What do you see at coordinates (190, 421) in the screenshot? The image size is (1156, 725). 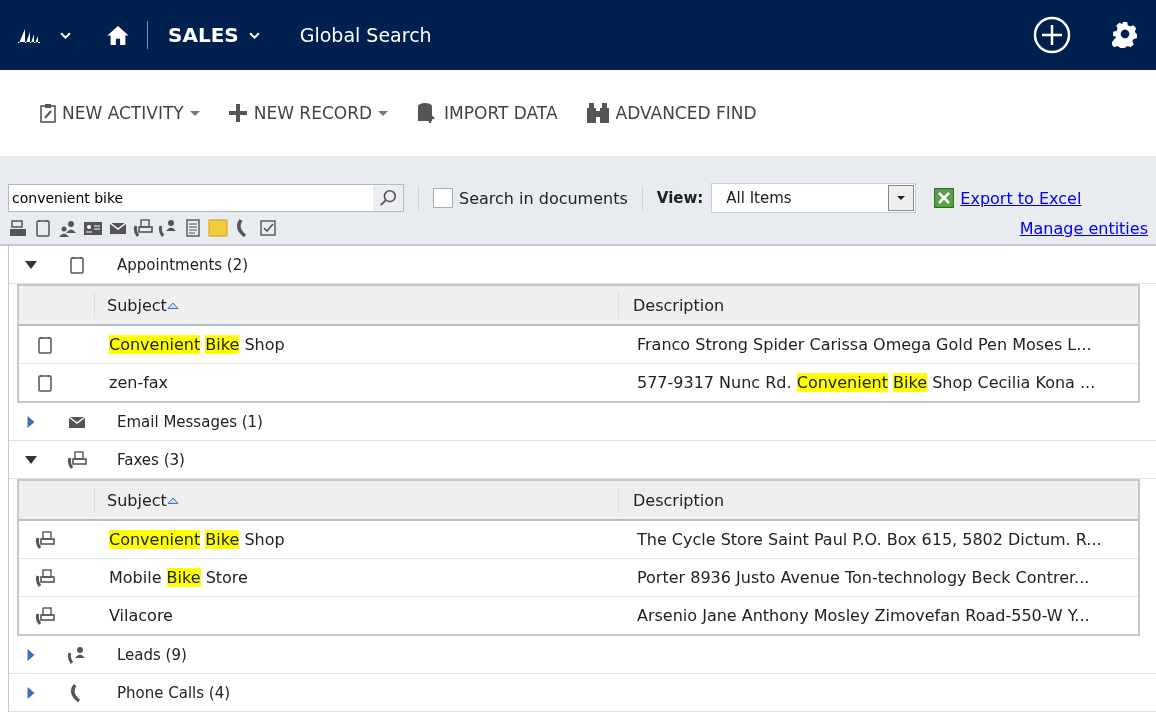 I see `group-title: Email Messages (1)` at bounding box center [190, 421].